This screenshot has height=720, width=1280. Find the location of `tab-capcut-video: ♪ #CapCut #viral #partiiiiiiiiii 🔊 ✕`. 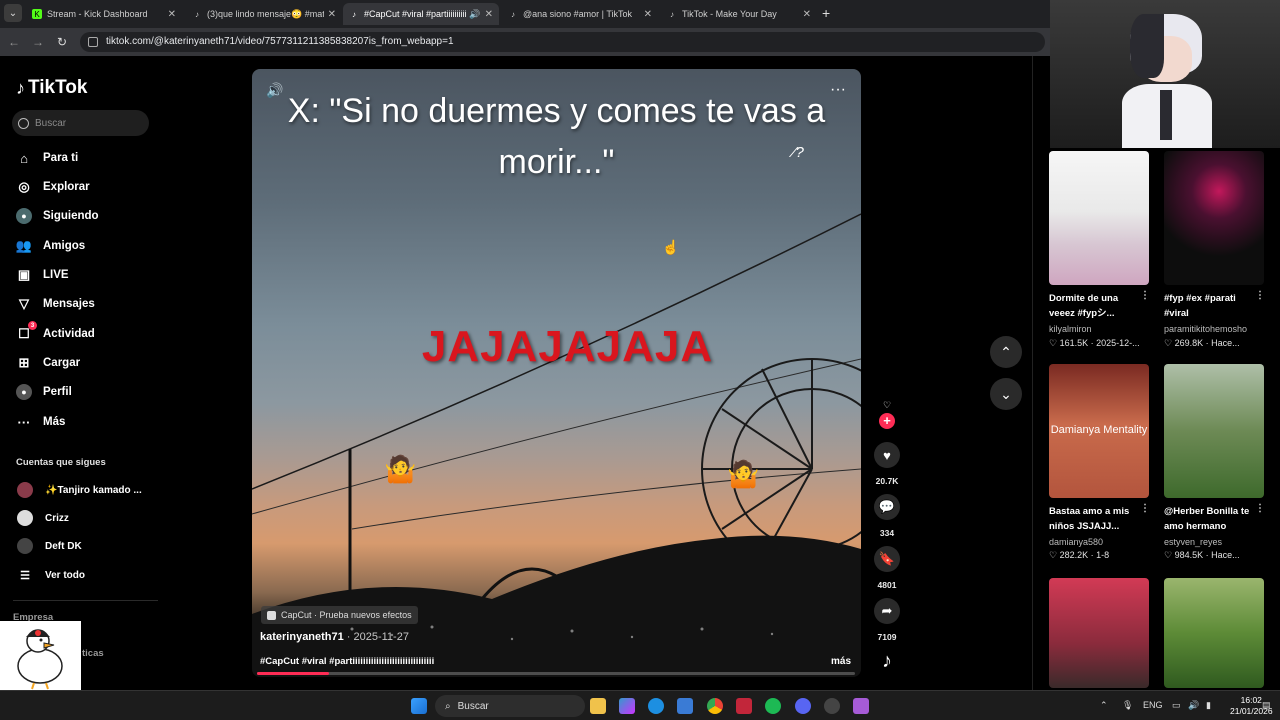

tab-capcut-video: ♪ #CapCut #viral #partiiiiiiiiii 🔊 ✕ is located at coordinates (421, 14).